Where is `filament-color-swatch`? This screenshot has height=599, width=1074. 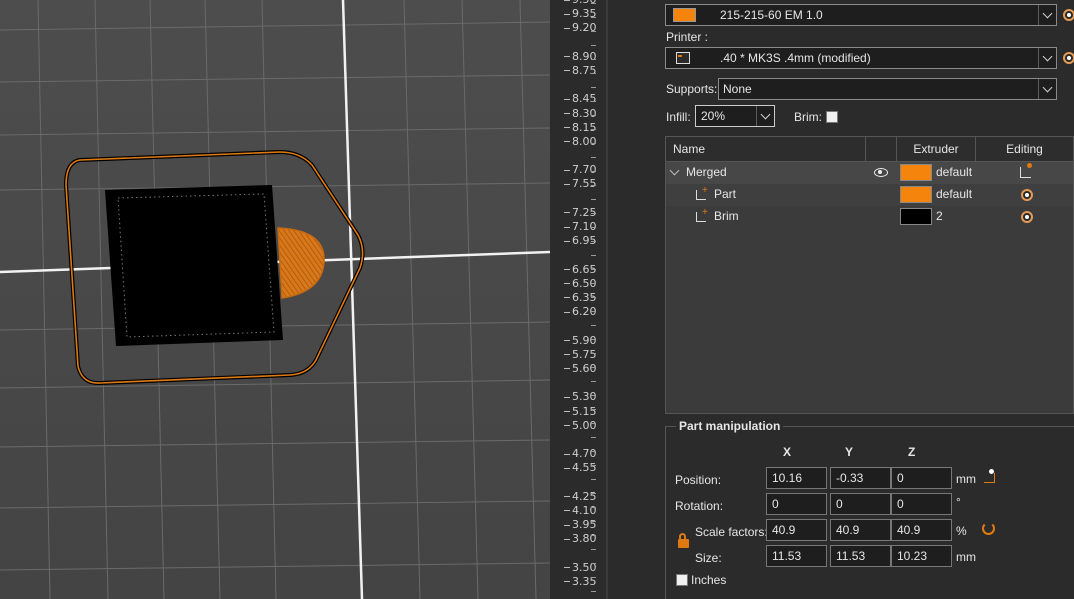
filament-color-swatch is located at coordinates (684, 15).